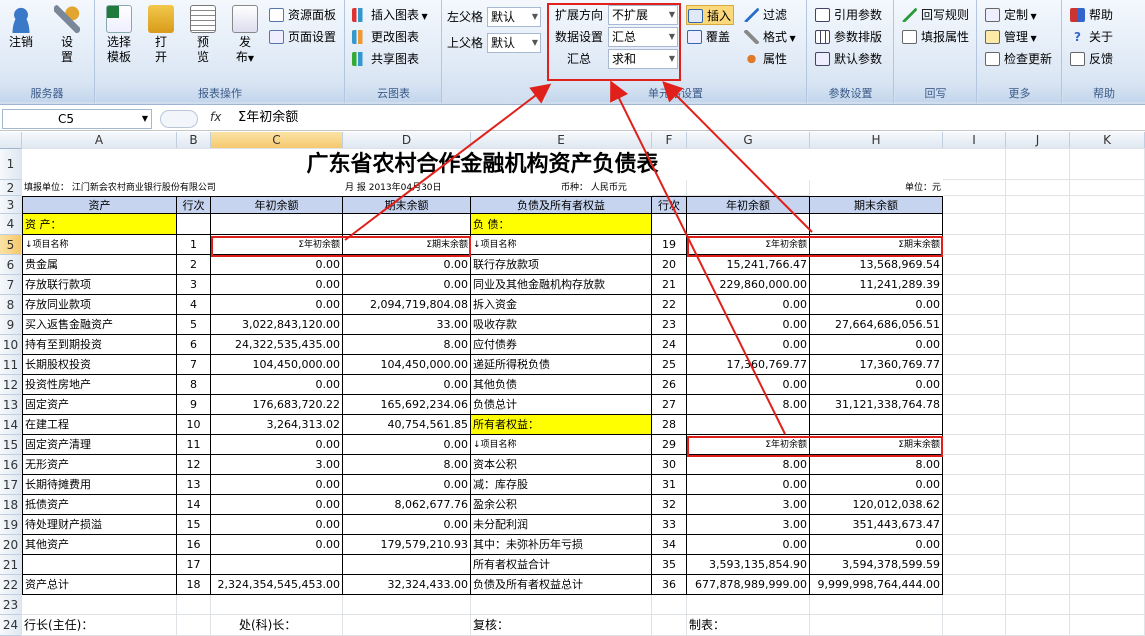 The width and height of the screenshot is (1145, 636). Describe the element at coordinates (407, 465) in the screenshot. I see `asset-end-balance: 8.00` at that location.